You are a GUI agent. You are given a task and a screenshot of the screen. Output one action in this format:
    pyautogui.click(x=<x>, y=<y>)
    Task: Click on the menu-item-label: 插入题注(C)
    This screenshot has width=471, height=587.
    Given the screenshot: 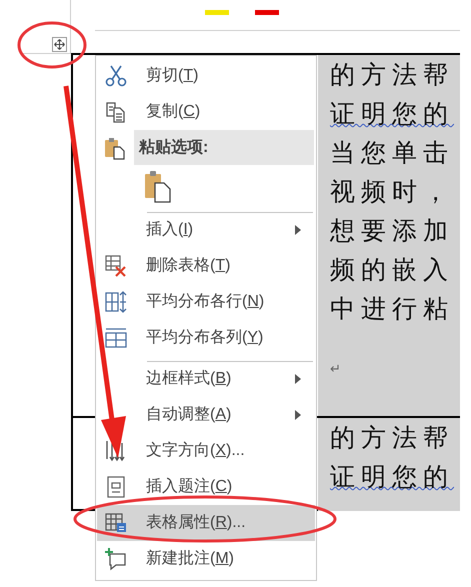 What is the action you would take?
    pyautogui.click(x=189, y=486)
    